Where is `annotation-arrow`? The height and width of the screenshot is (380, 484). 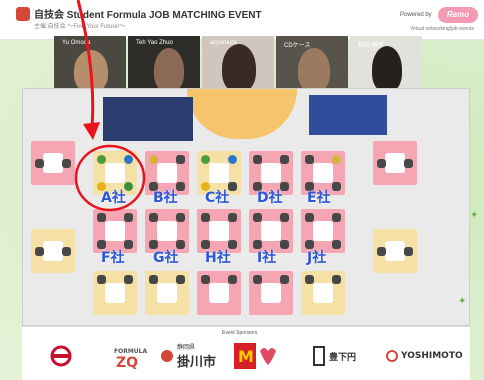
annotation-arrow is located at coordinates (85, 64).